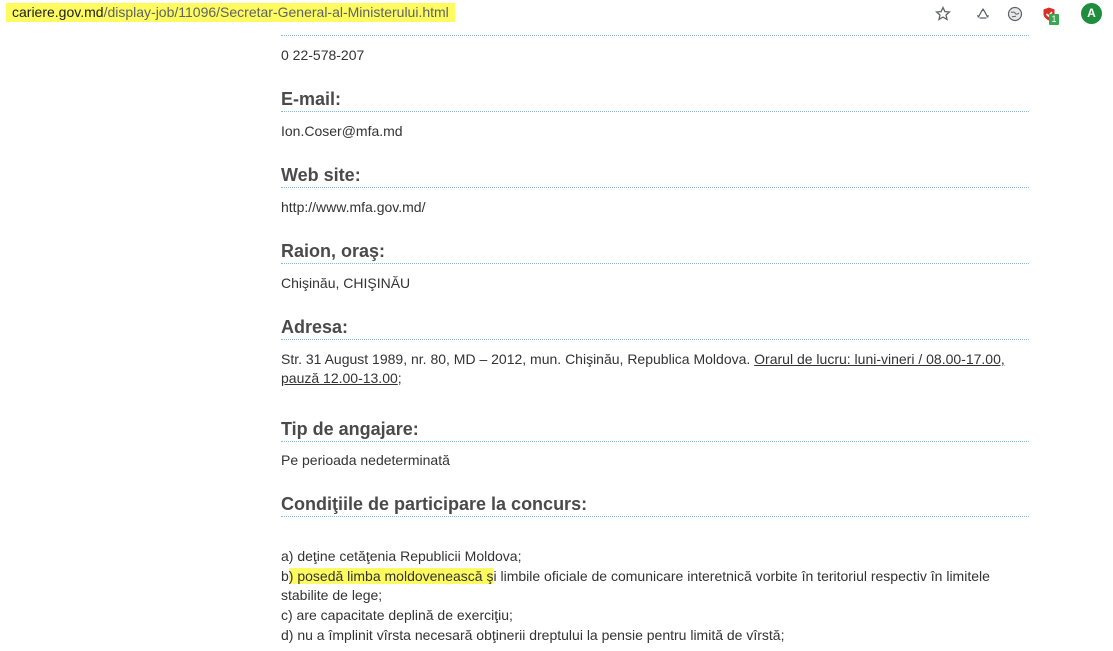  I want to click on address-heading: Adresa:, so click(655, 328).